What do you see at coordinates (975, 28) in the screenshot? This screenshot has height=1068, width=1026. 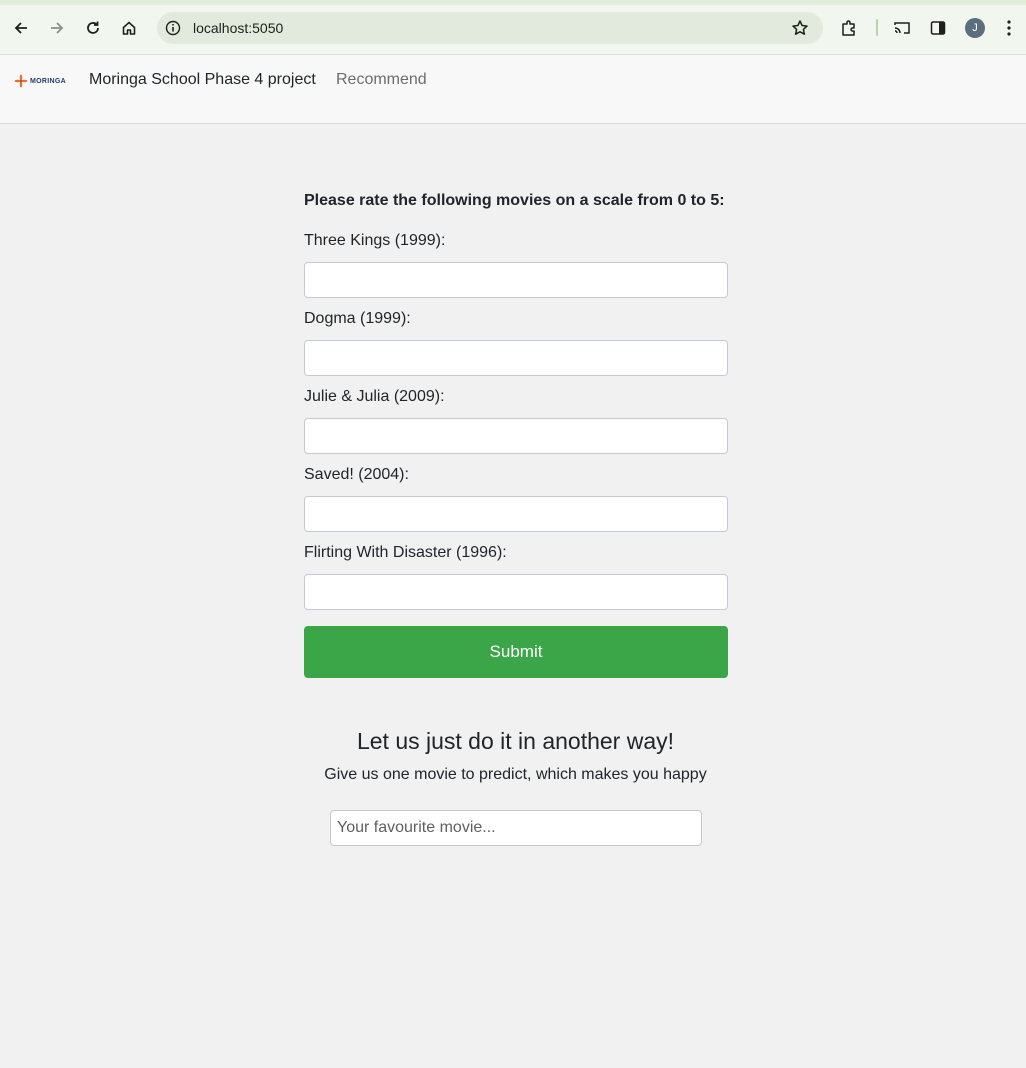 I see `profile-avatar: J` at bounding box center [975, 28].